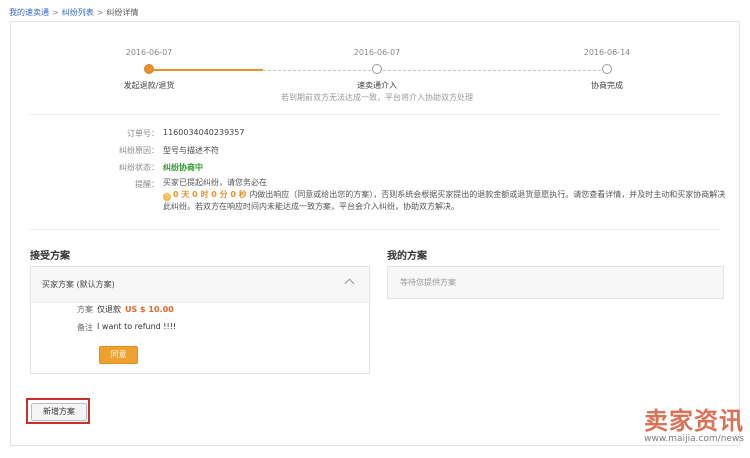 The width and height of the screenshot is (750, 458). I want to click on add-plan-button: 新增方案, so click(59, 412).